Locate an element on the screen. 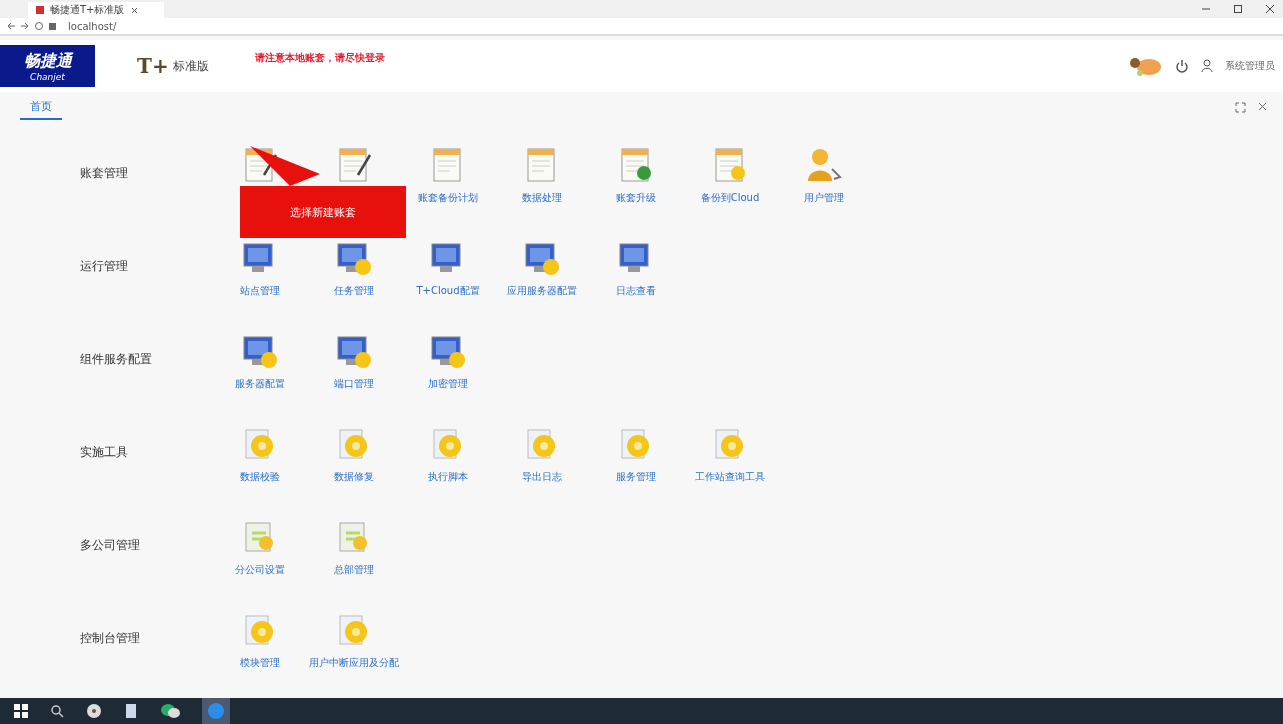  item-link: 用户管理 is located at coordinates (824, 197).